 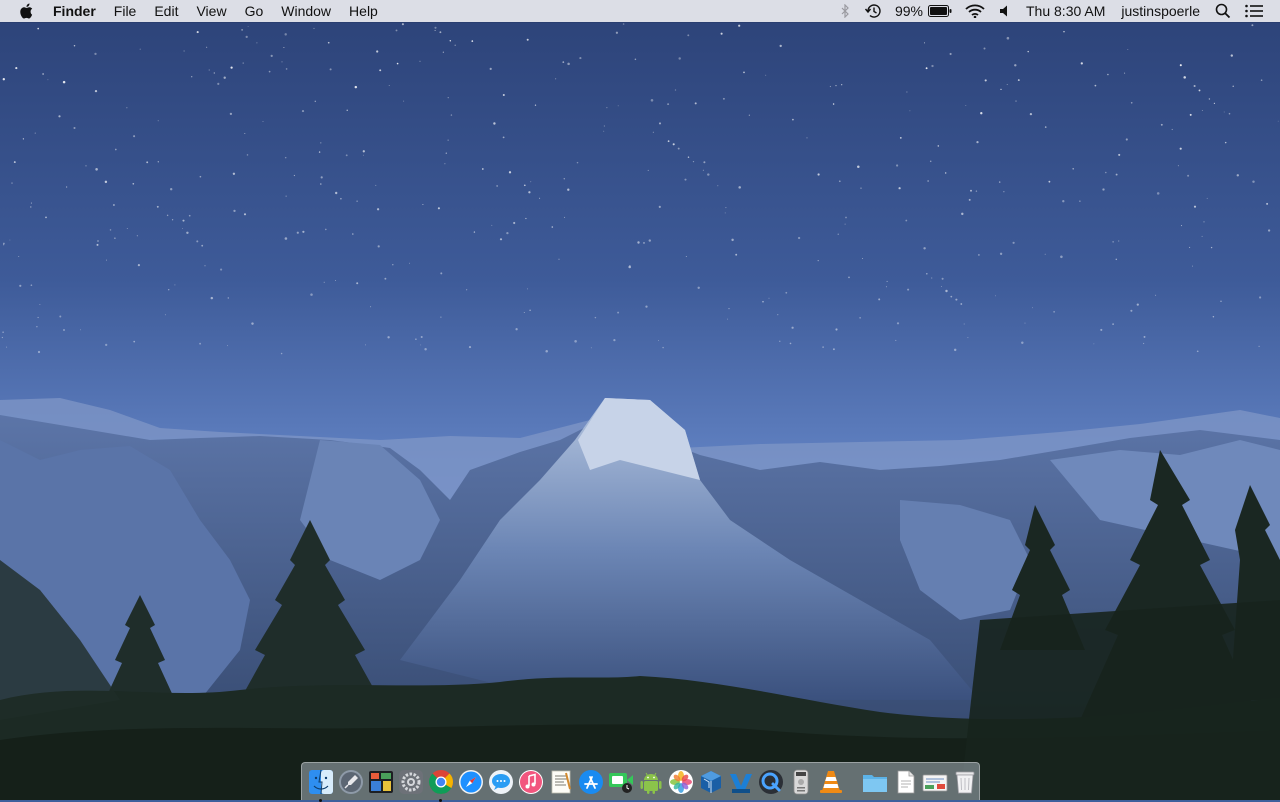 I want to click on wifi-icon, so click(x=975, y=11).